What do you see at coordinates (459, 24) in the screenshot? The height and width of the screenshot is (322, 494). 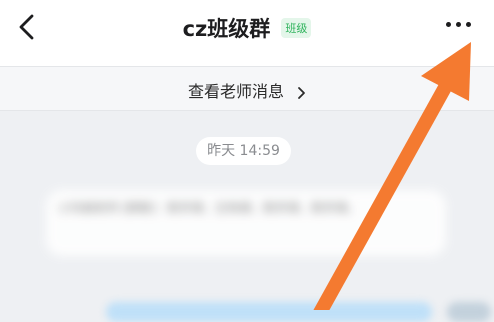 I see `more-dots-icon` at bounding box center [459, 24].